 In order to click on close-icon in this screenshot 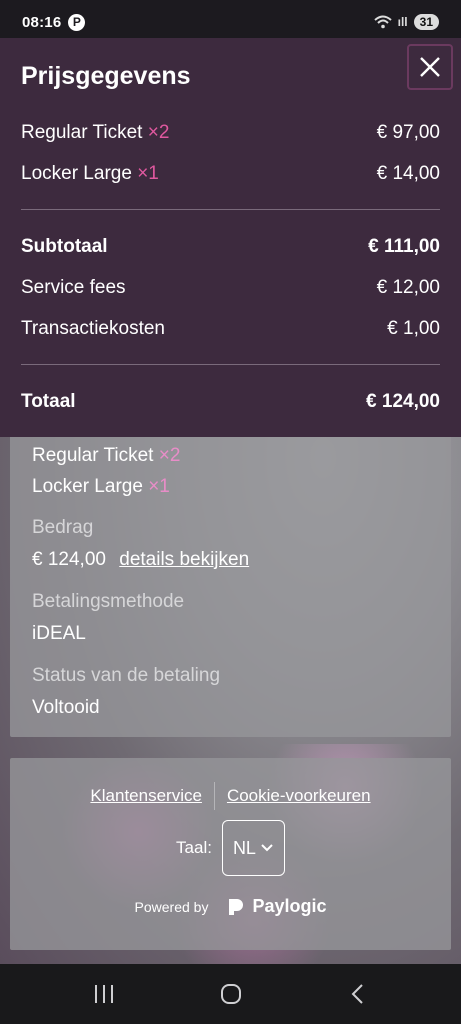, I will do `click(430, 67)`.